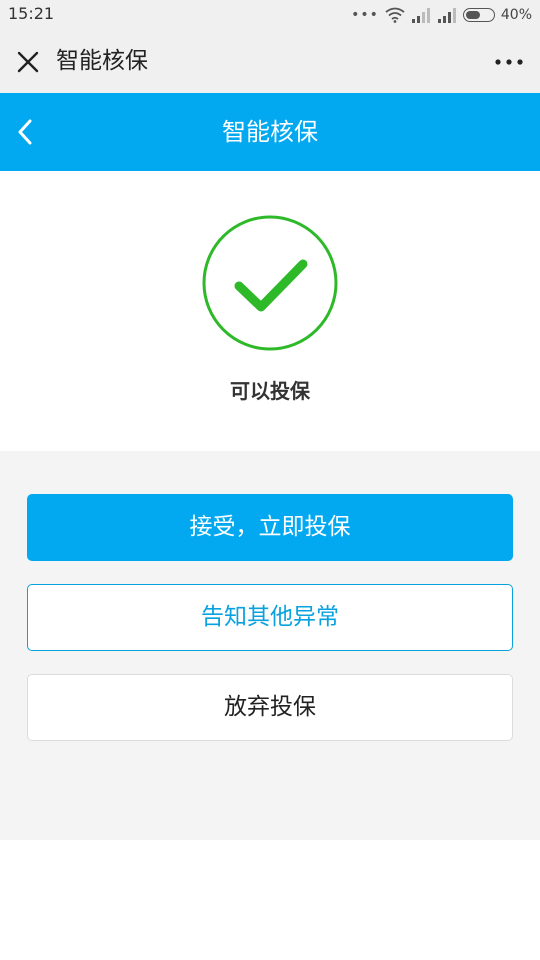 Image resolution: width=540 pixels, height=960 pixels. What do you see at coordinates (270, 527) in the screenshot?
I see `accept-insure-button: 接受，立即投保` at bounding box center [270, 527].